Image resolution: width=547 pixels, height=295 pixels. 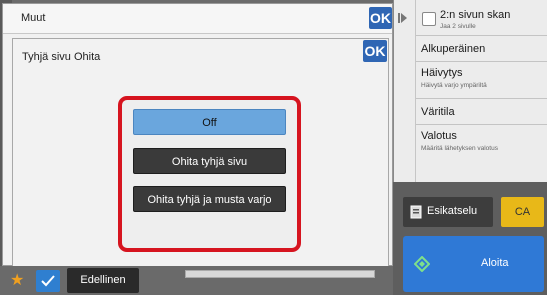 What do you see at coordinates (416, 212) in the screenshot?
I see `preview-icon` at bounding box center [416, 212].